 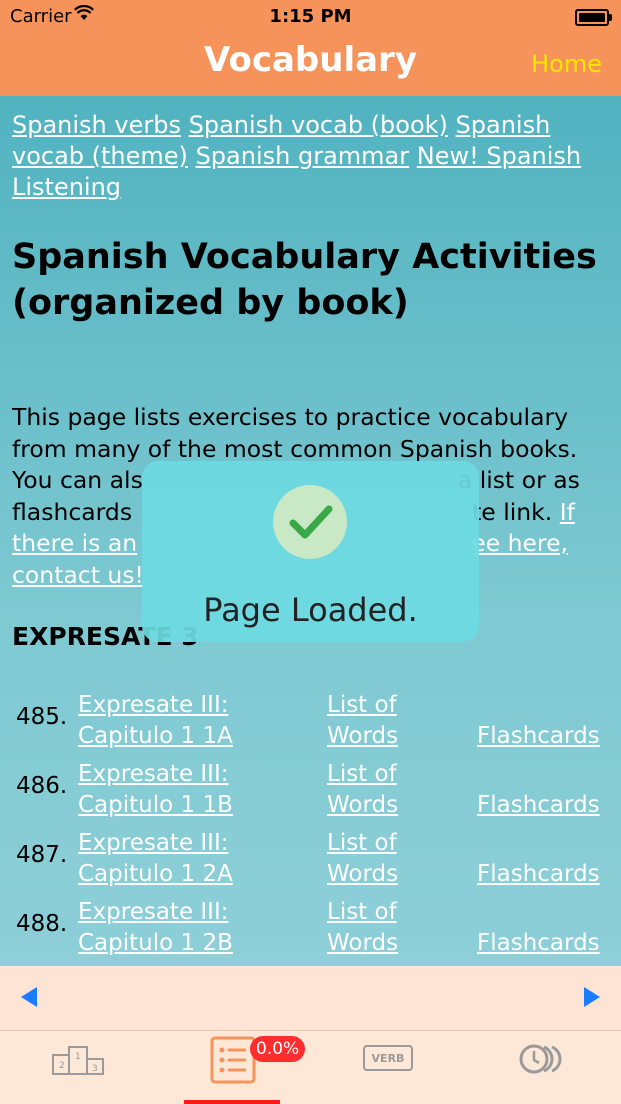 I want to click on svg-text: 1, so click(x=78, y=1057).